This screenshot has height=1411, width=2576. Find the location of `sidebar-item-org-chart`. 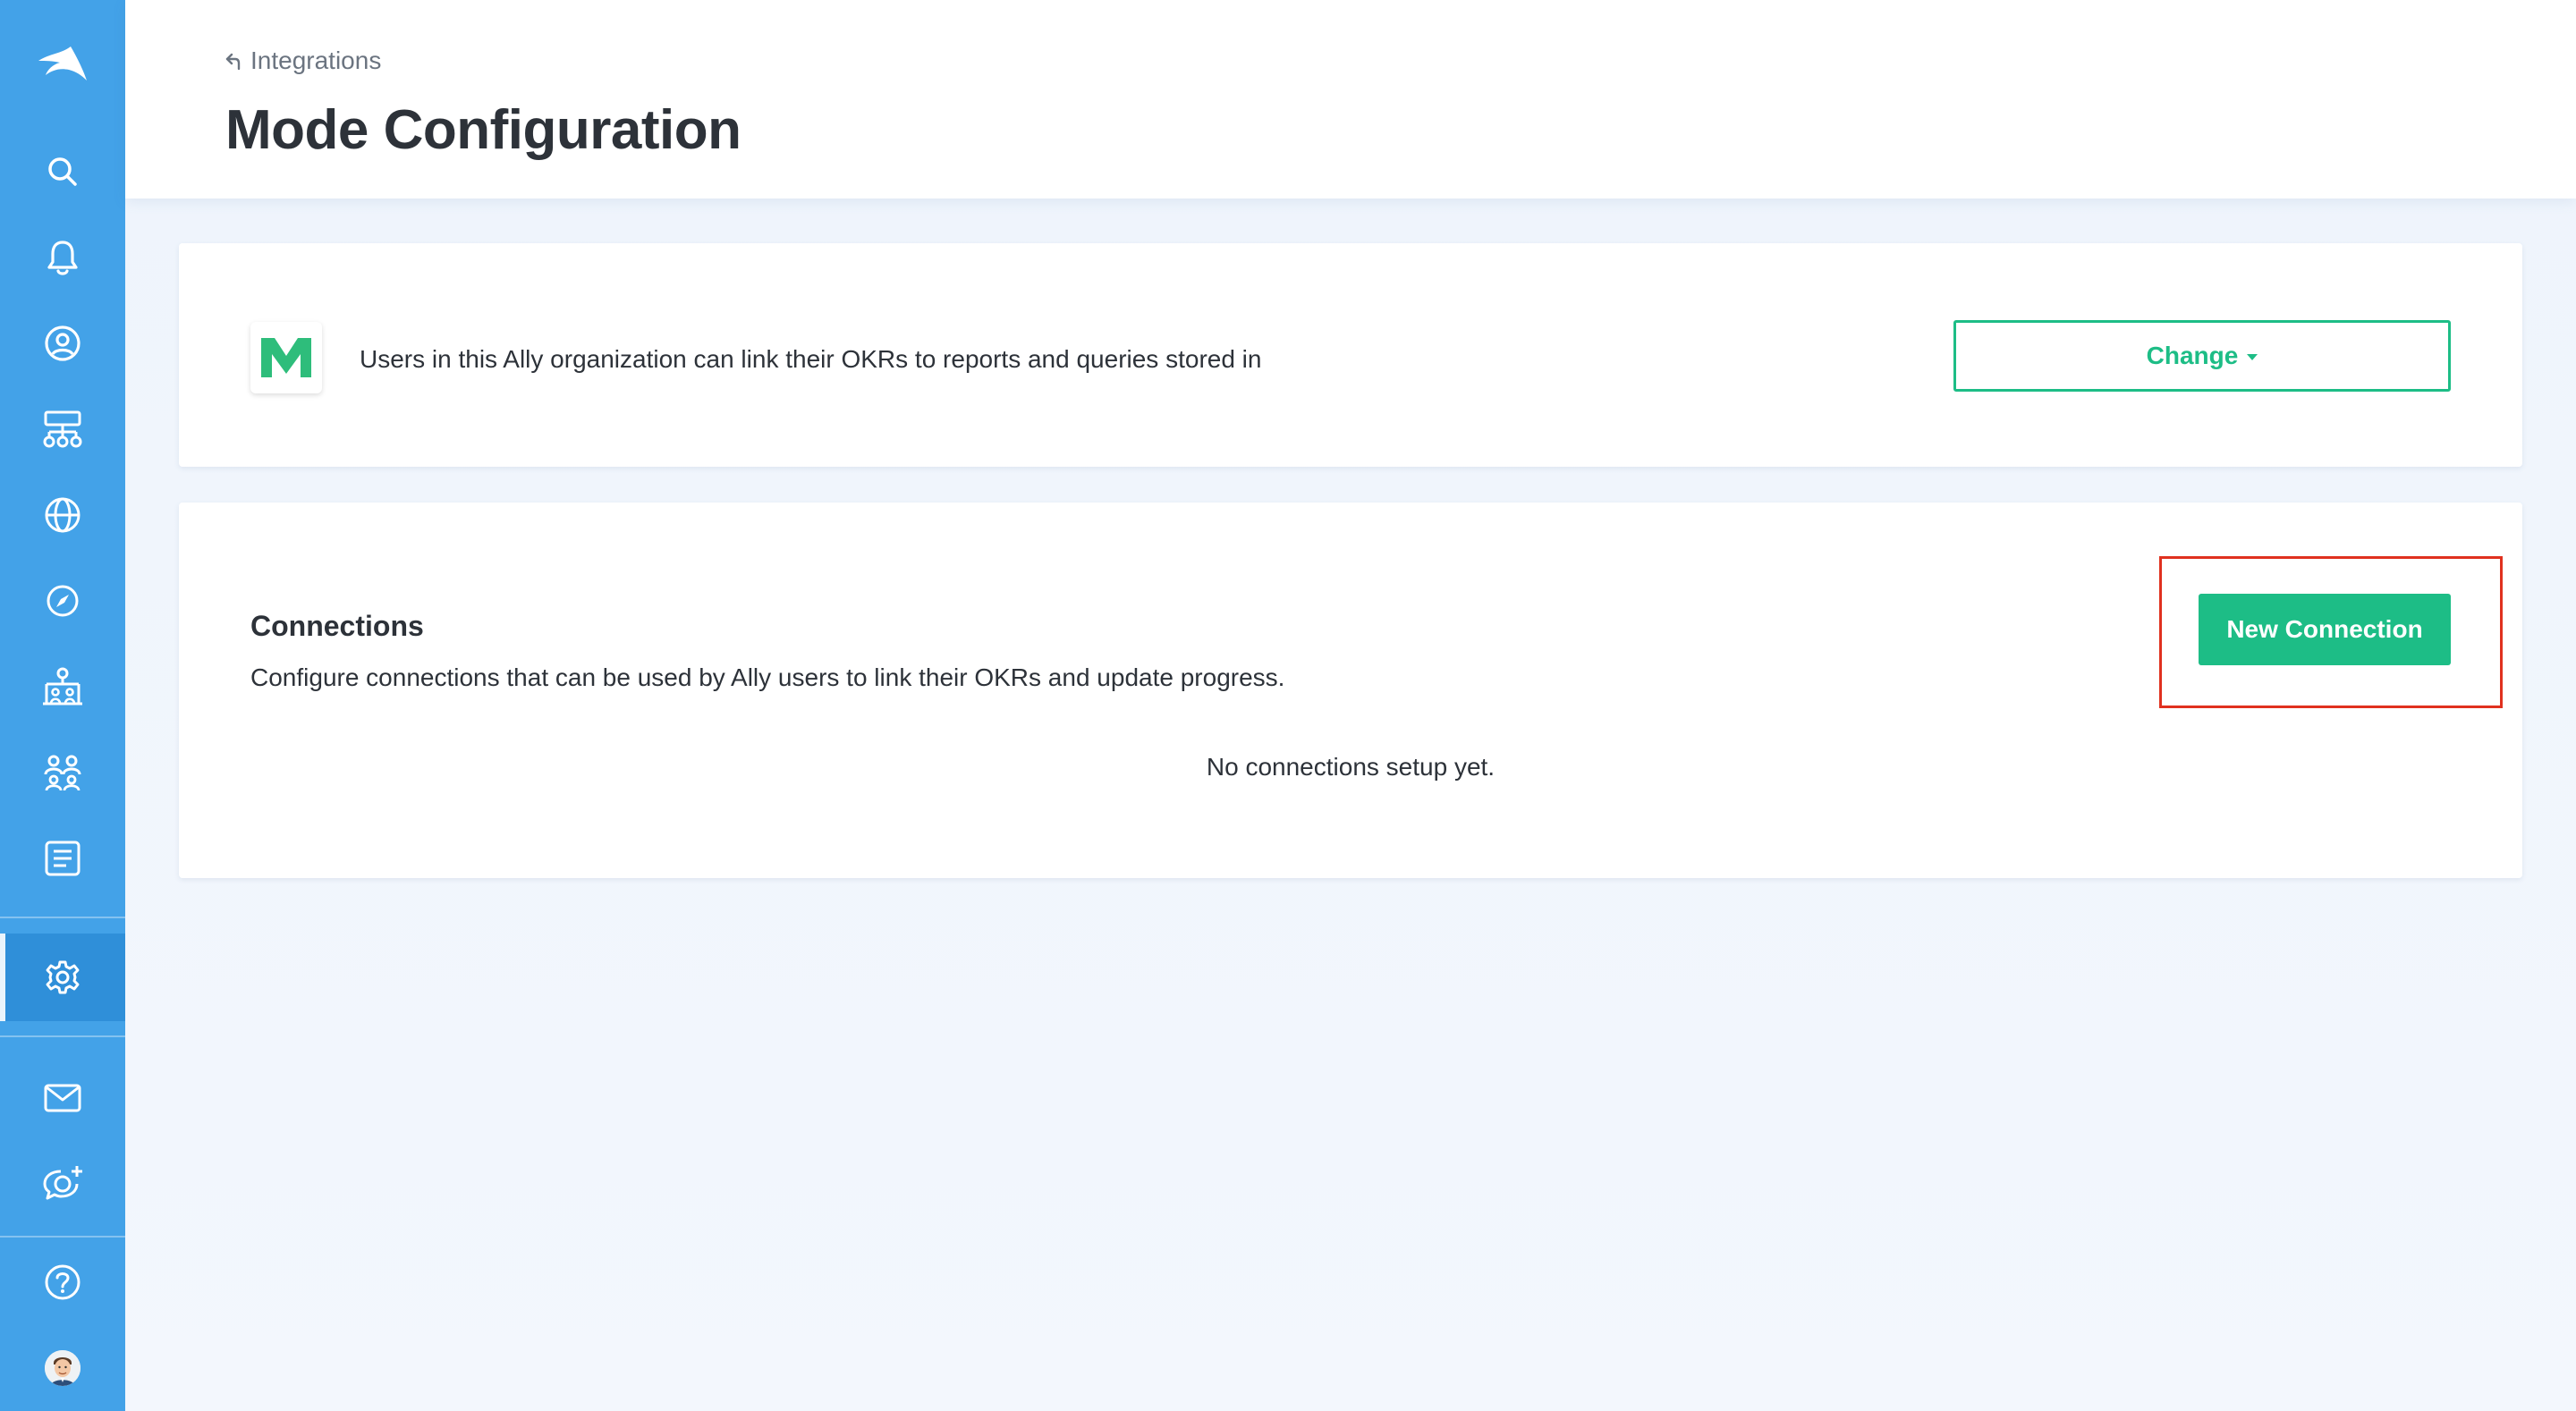

sidebar-item-org-chart is located at coordinates (62, 429).